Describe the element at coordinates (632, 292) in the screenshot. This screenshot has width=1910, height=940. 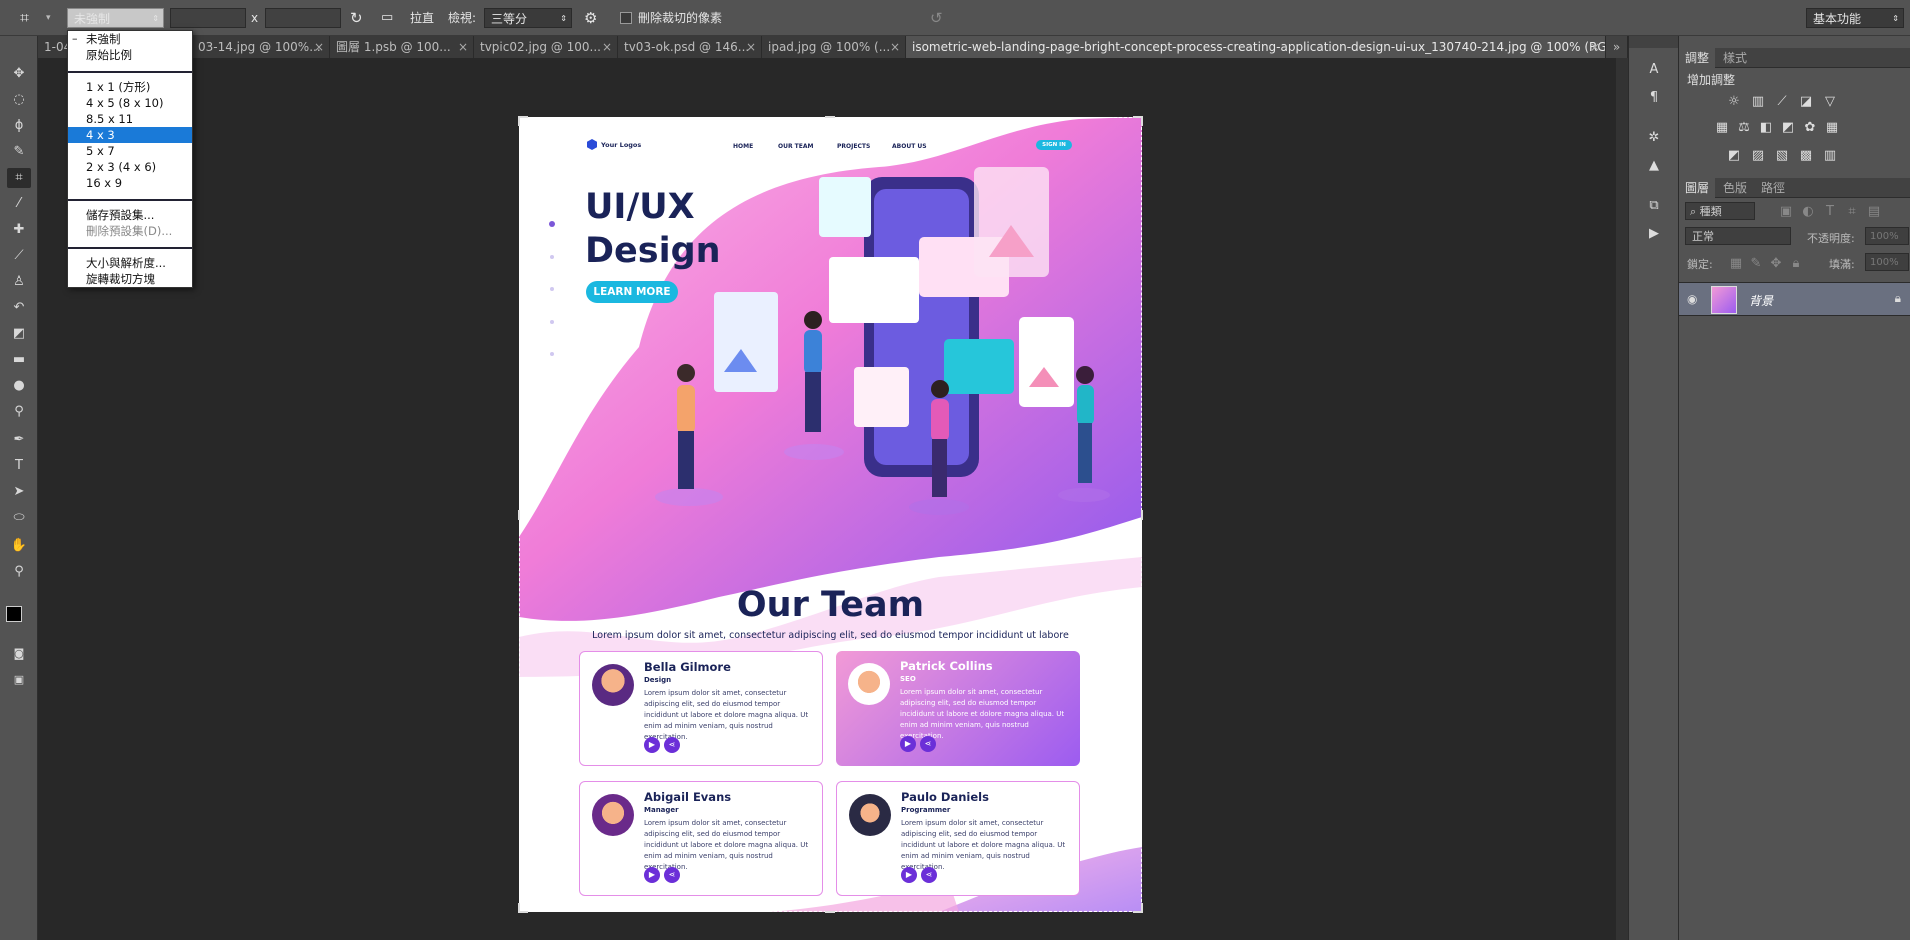
I see `learn-more-button: LEARN MORE` at that location.